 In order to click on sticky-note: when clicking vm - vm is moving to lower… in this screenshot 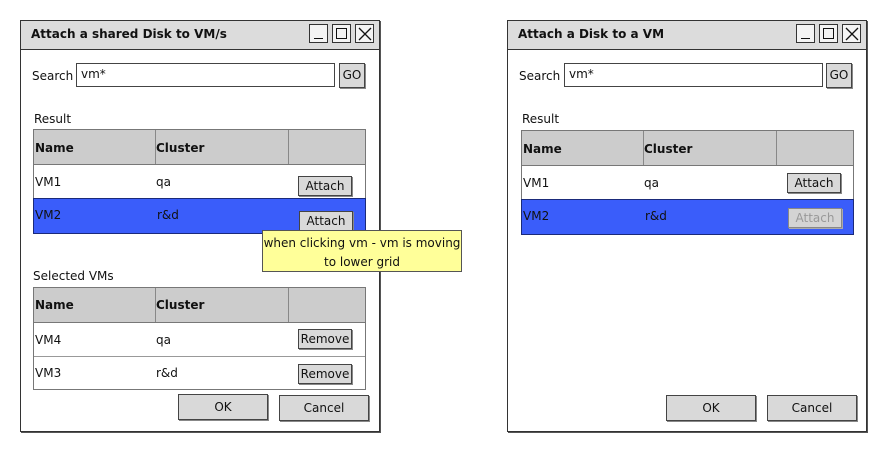, I will do `click(362, 251)`.